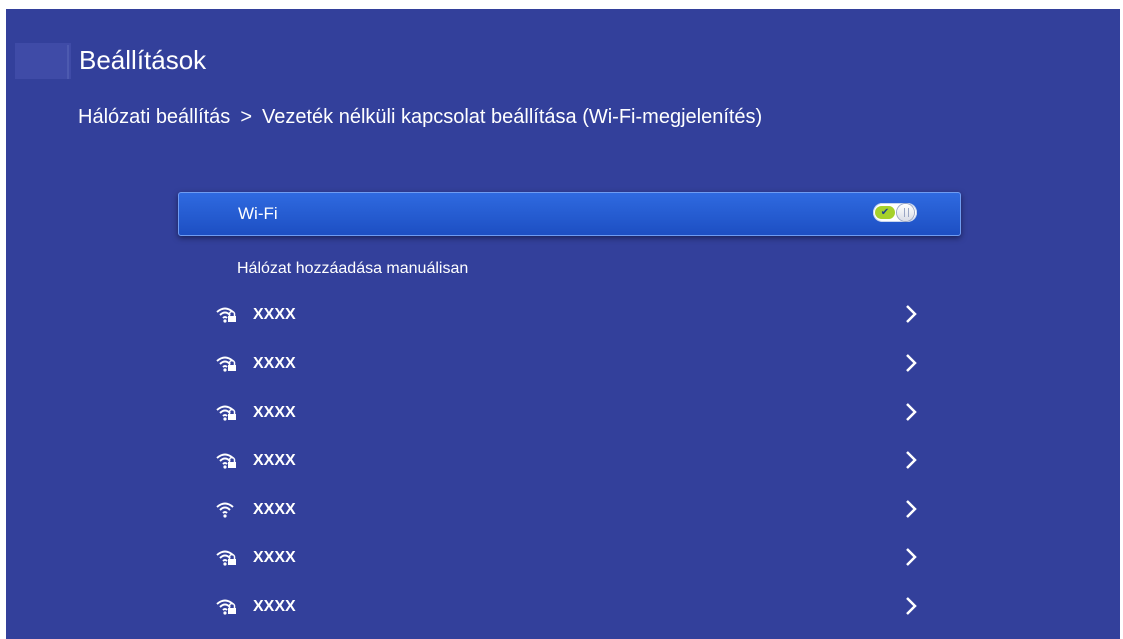  Describe the element at coordinates (568, 269) in the screenshot. I see `add-network-manually-item: Hálózat hozzáadása manuálisan` at that location.